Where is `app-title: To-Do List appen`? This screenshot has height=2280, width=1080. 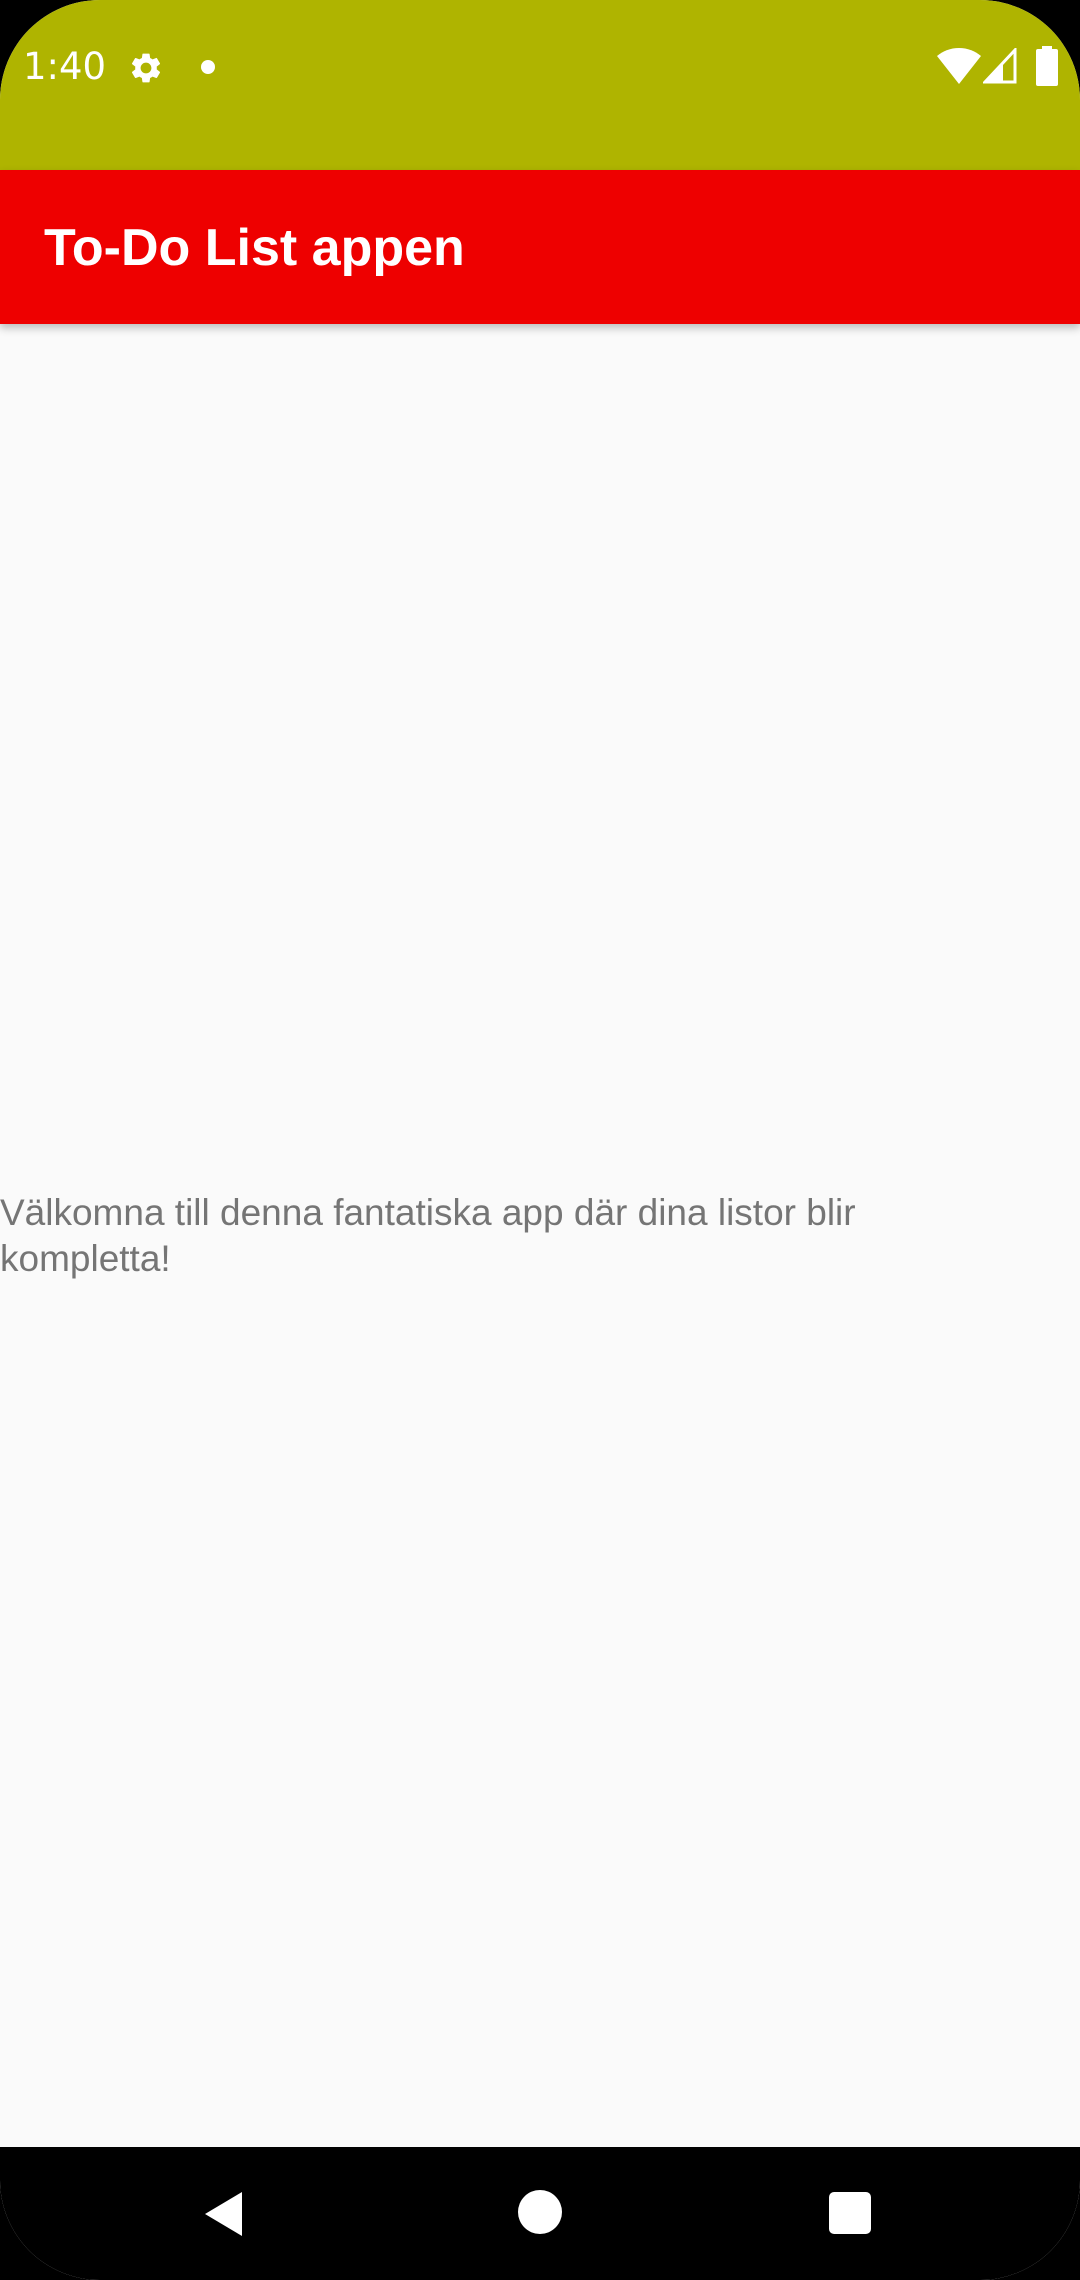 app-title: To-Do List appen is located at coordinates (254, 248).